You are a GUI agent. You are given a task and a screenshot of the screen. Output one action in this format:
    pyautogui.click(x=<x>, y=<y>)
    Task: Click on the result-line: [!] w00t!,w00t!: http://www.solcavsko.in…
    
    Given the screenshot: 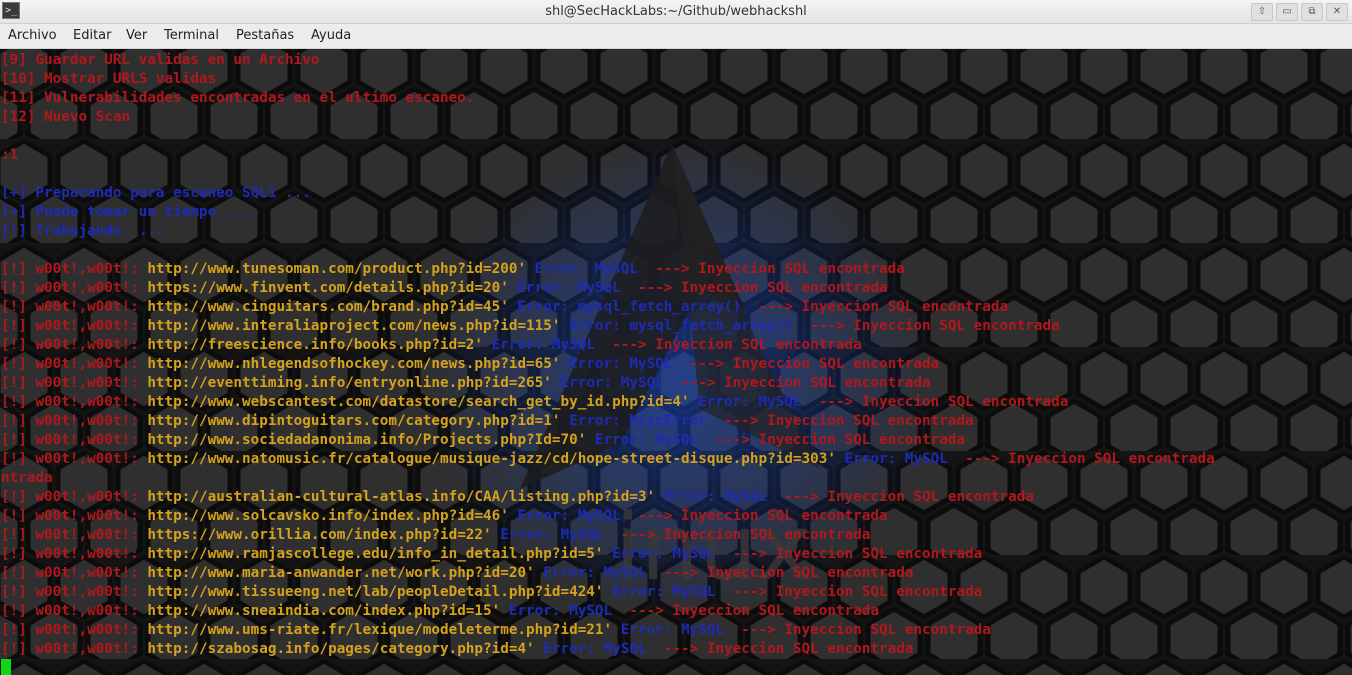 What is the action you would take?
    pyautogui.click(x=676, y=516)
    